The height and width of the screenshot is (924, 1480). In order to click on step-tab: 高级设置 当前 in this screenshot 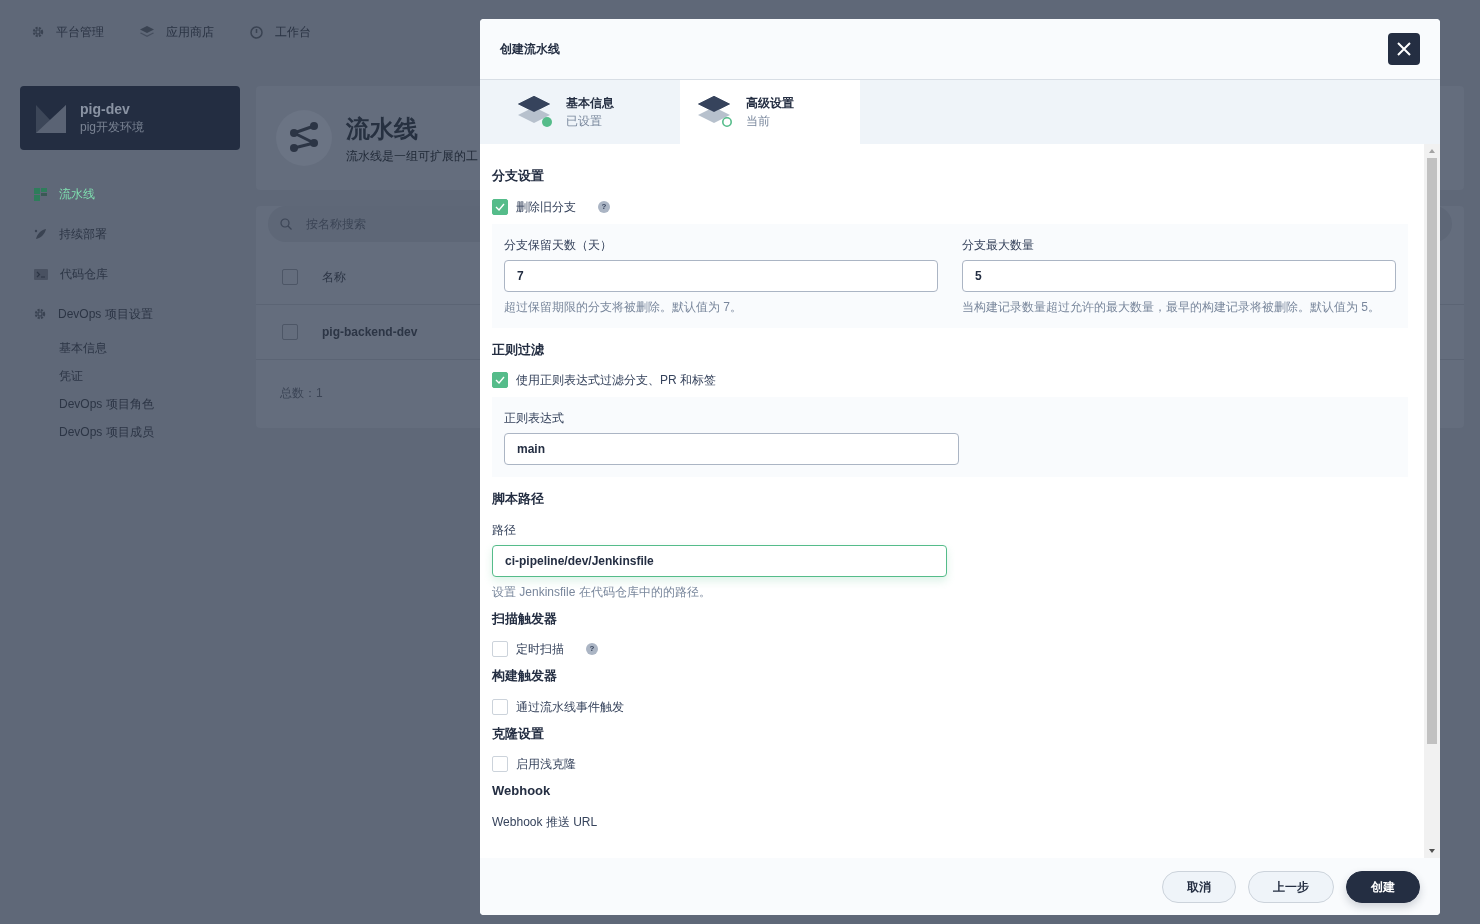, I will do `click(770, 112)`.